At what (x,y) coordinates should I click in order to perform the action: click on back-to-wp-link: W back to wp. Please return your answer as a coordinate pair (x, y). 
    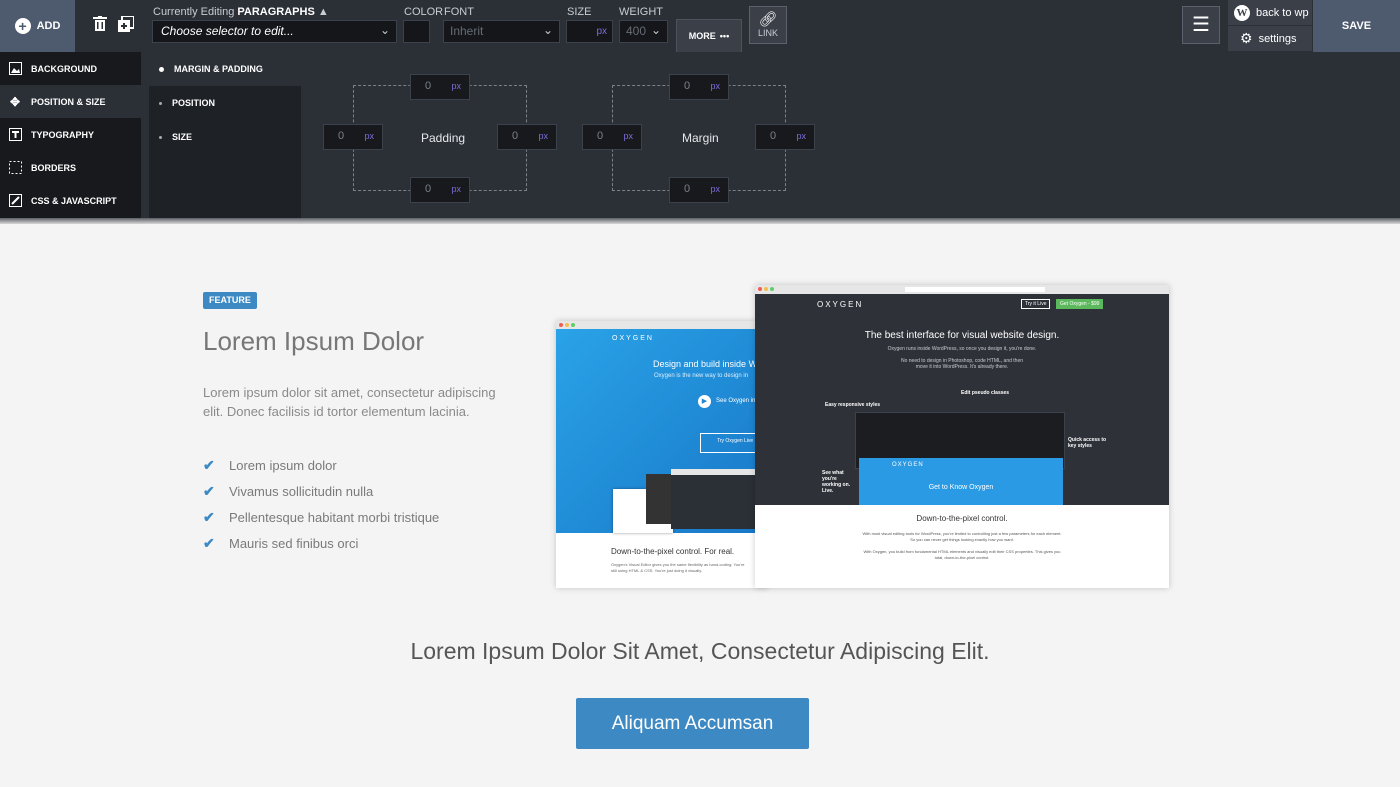
    Looking at the image, I should click on (1270, 12).